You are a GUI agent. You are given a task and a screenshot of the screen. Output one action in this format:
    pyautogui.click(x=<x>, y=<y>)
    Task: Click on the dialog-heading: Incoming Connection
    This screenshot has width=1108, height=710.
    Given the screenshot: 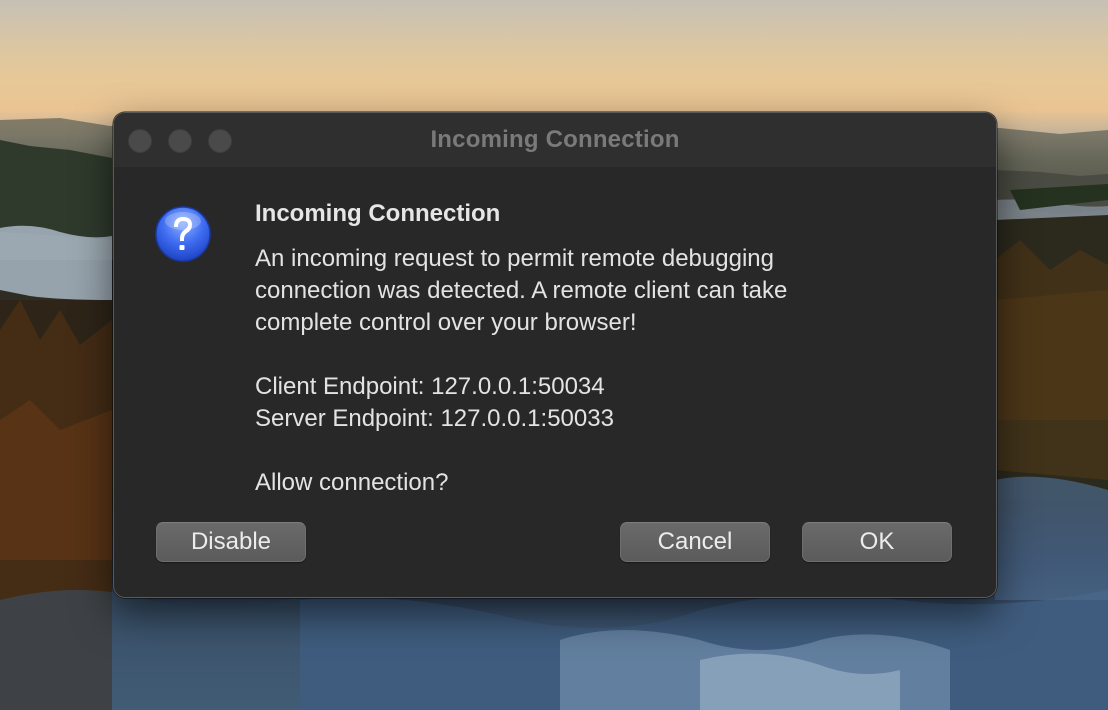 What is the action you would take?
    pyautogui.click(x=378, y=213)
    